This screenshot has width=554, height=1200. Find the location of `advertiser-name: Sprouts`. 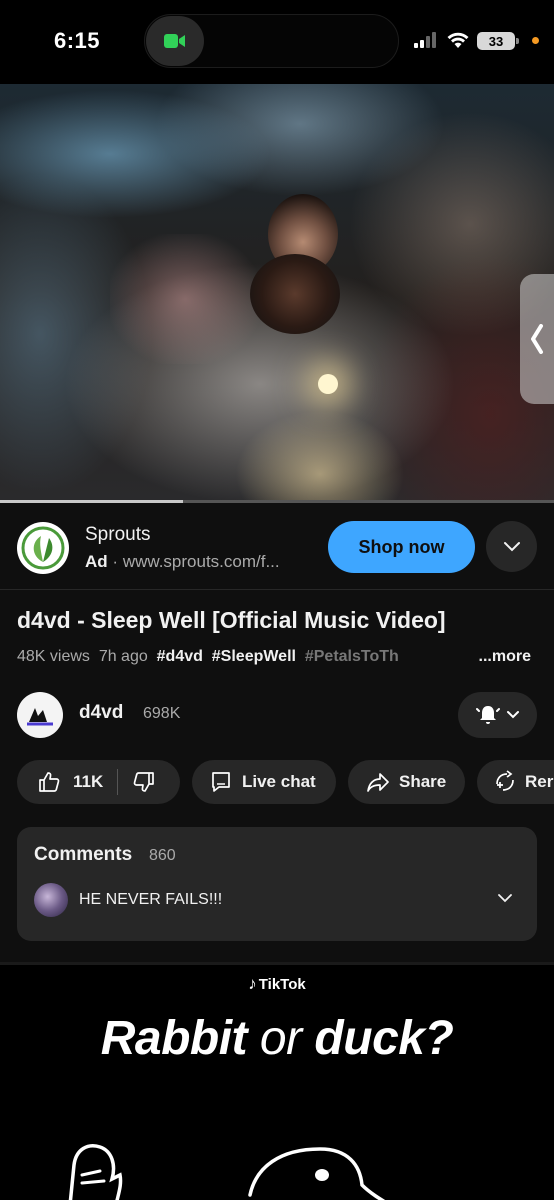

advertiser-name: Sprouts is located at coordinates (118, 534).